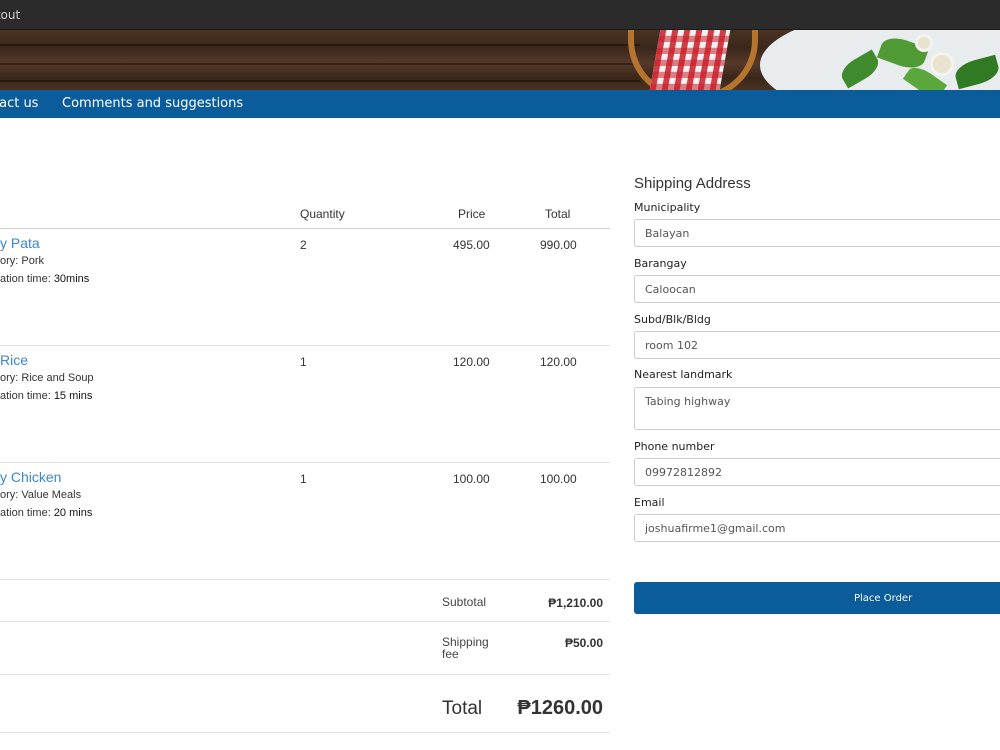 This screenshot has height=750, width=1000. I want to click on item-prep-time: ation time: 15 mins, so click(46, 396).